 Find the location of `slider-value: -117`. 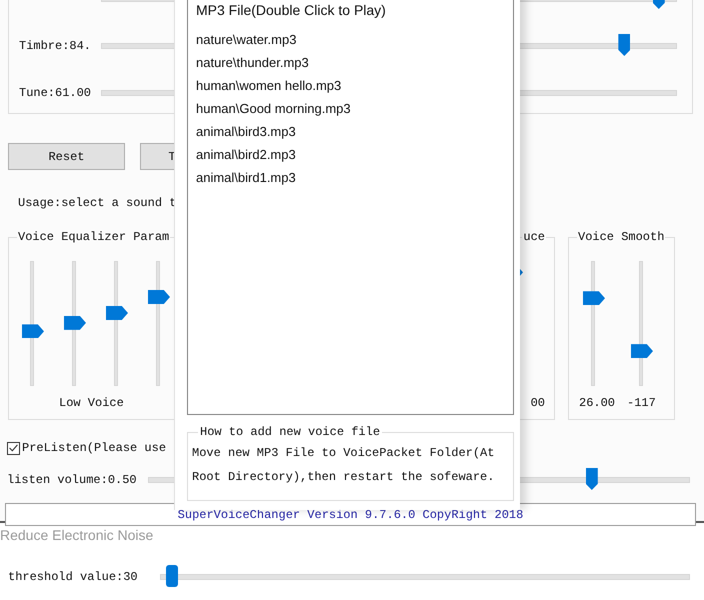

slider-value: -117 is located at coordinates (641, 403).